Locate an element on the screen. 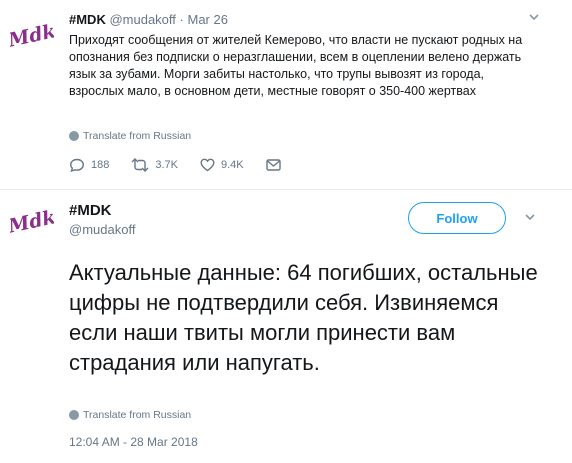  tweet-timestamp: 12:04 AM - 28 Mar 2018 is located at coordinates (133, 442).